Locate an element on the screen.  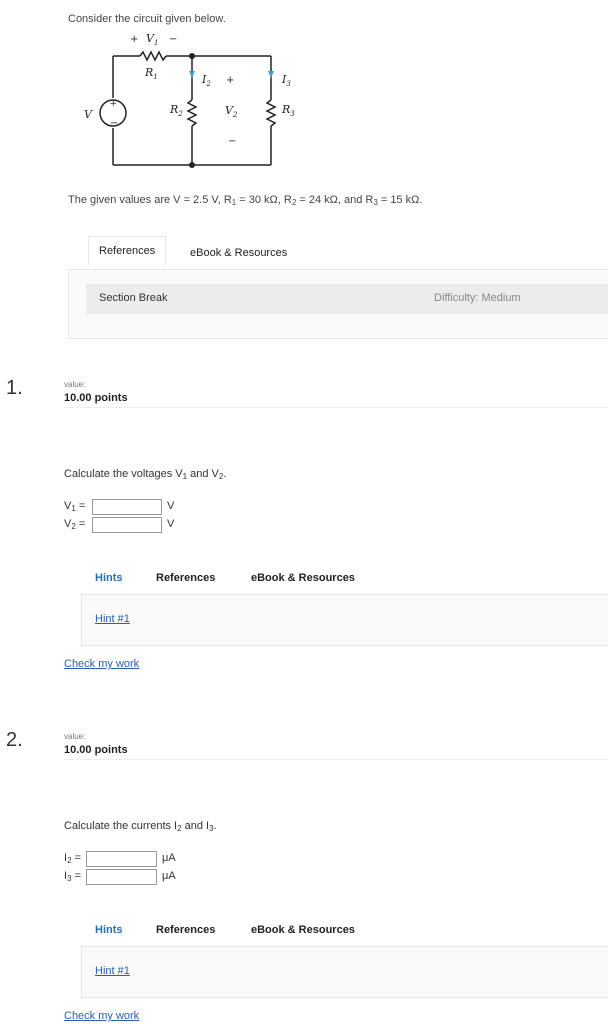
question-prompt: Calculate the currents I2 and I3. is located at coordinates (140, 826).